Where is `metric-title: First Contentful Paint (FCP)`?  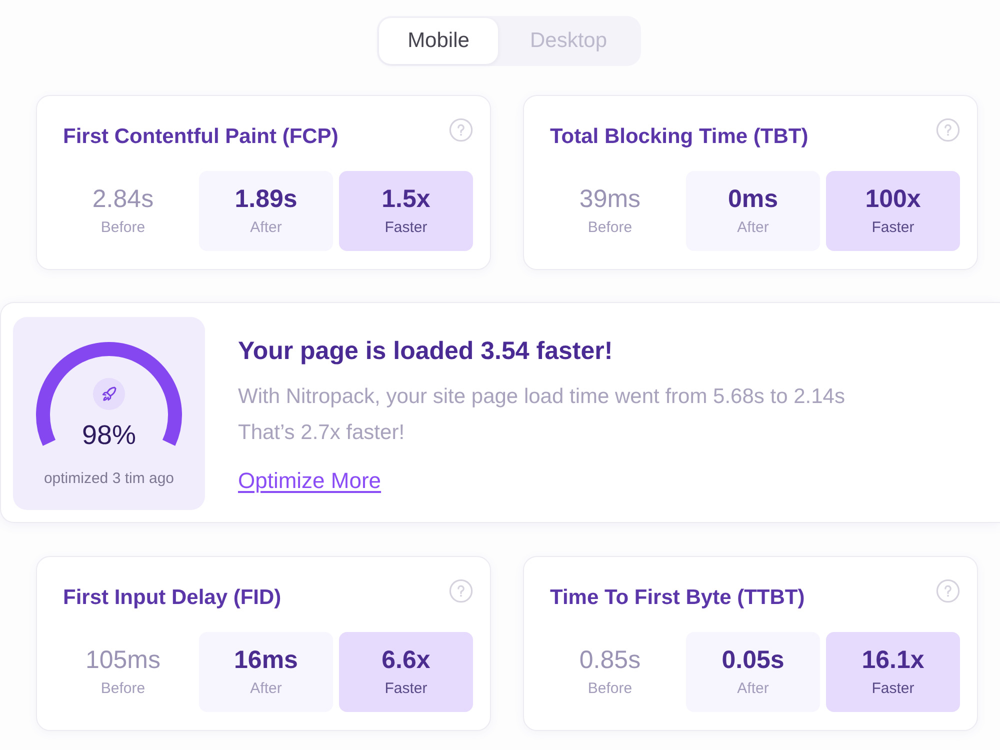
metric-title: First Contentful Paint (FCP) is located at coordinates (200, 137).